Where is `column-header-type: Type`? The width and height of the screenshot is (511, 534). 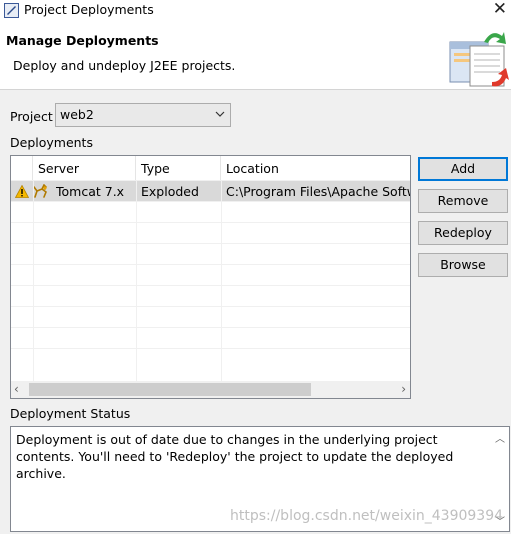
column-header-type: Type is located at coordinates (178, 168).